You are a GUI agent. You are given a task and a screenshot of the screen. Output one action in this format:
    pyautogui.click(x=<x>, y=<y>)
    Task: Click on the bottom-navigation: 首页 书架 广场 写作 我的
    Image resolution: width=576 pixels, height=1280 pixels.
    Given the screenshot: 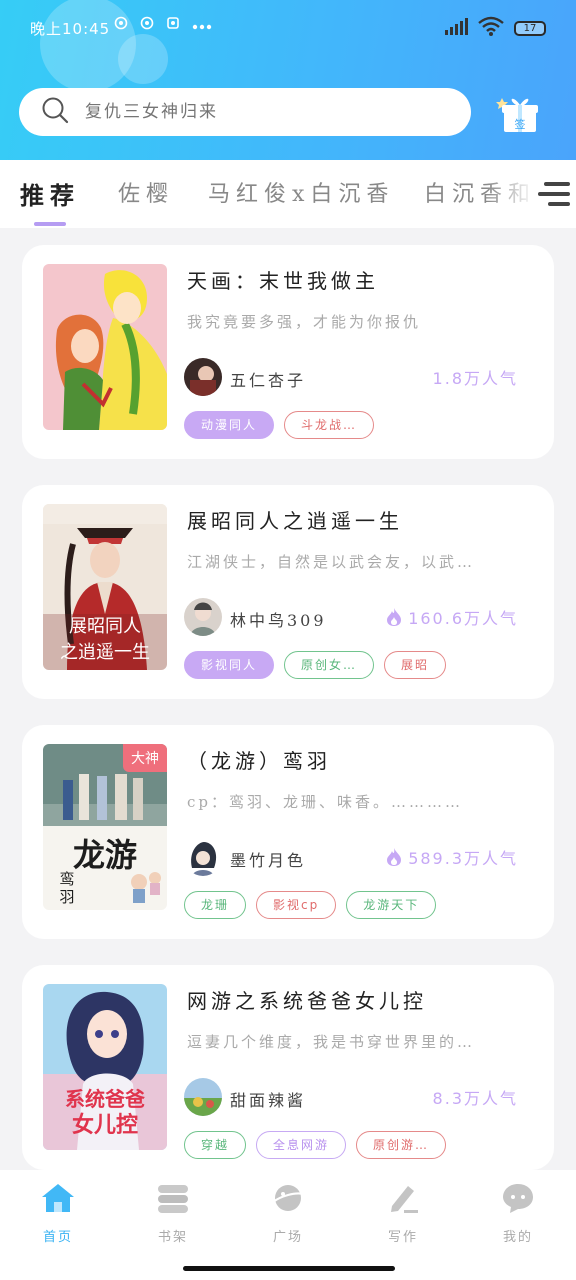 What is the action you would take?
    pyautogui.click(x=288, y=1225)
    